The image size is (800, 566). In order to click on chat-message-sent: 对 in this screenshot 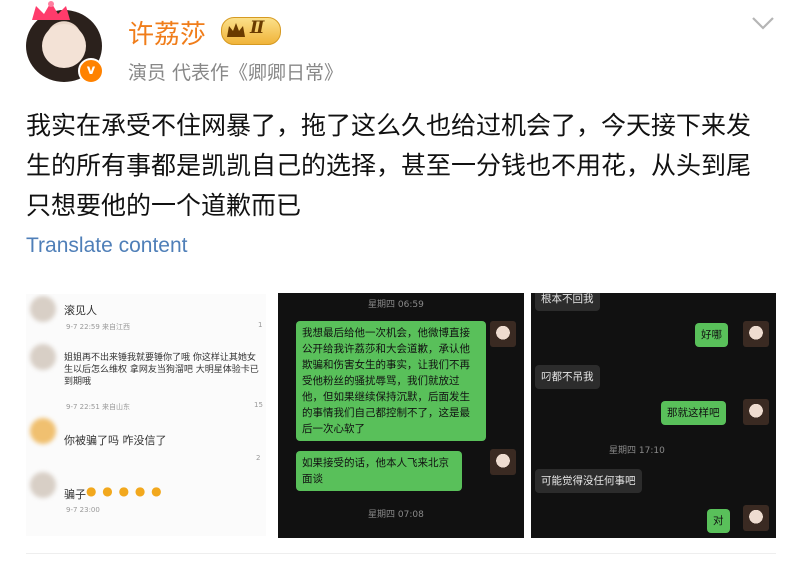, I will do `click(718, 521)`.